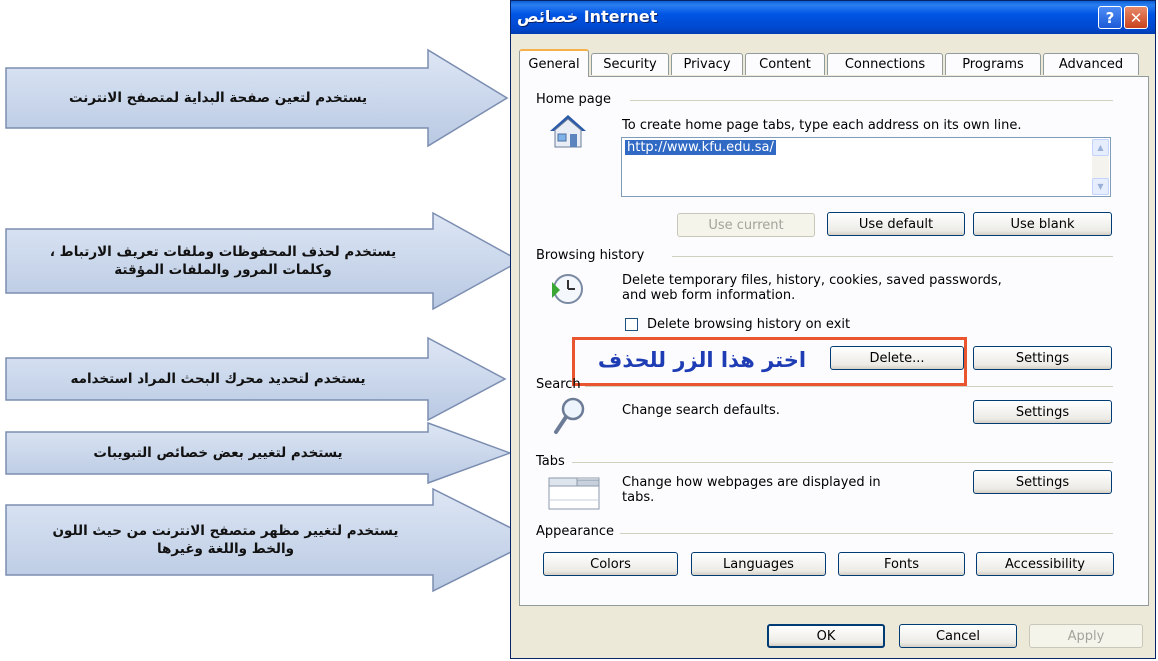  Describe the element at coordinates (593, 255) in the screenshot. I see `browsing-history-label: Browsing history` at that location.